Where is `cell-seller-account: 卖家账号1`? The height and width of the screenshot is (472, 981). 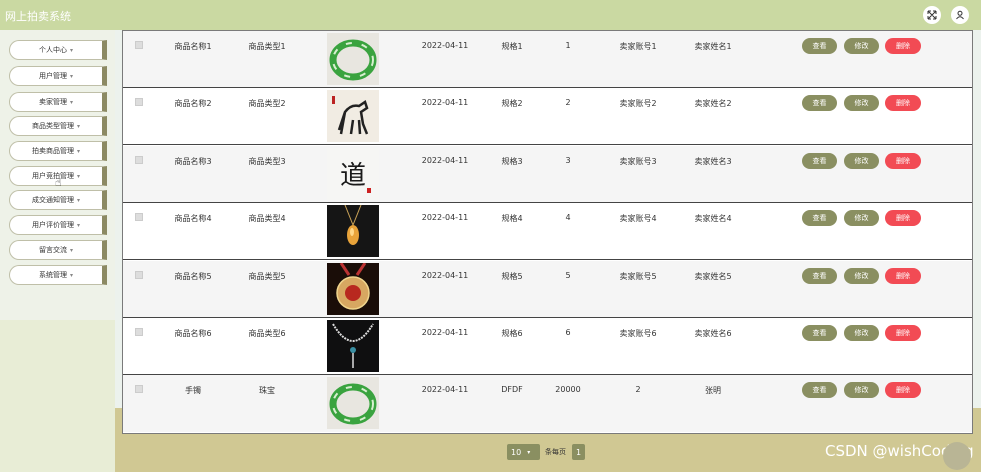 cell-seller-account: 卖家账号1 is located at coordinates (638, 46).